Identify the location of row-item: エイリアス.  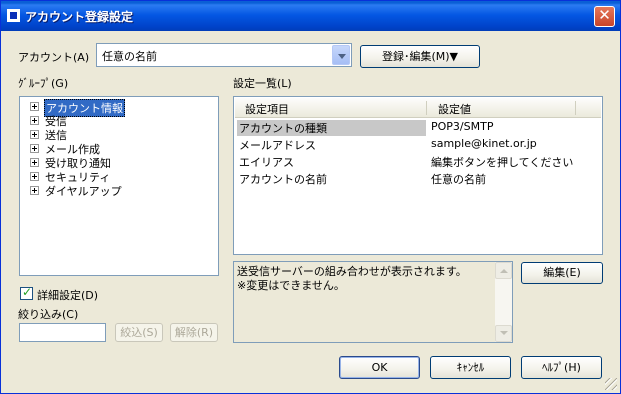
(266, 162).